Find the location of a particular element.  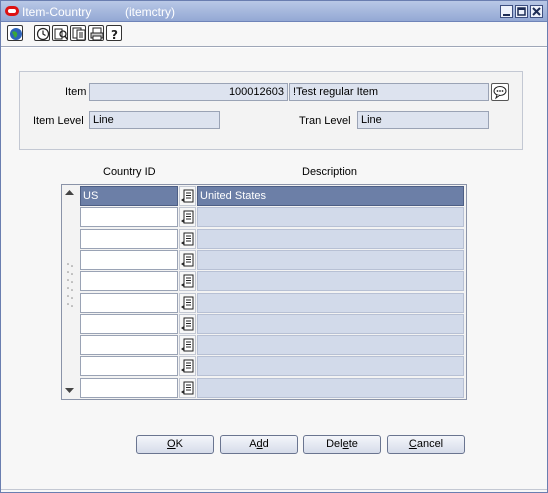

title-bar: Item-Country (itemctry) is located at coordinates (274, 11).